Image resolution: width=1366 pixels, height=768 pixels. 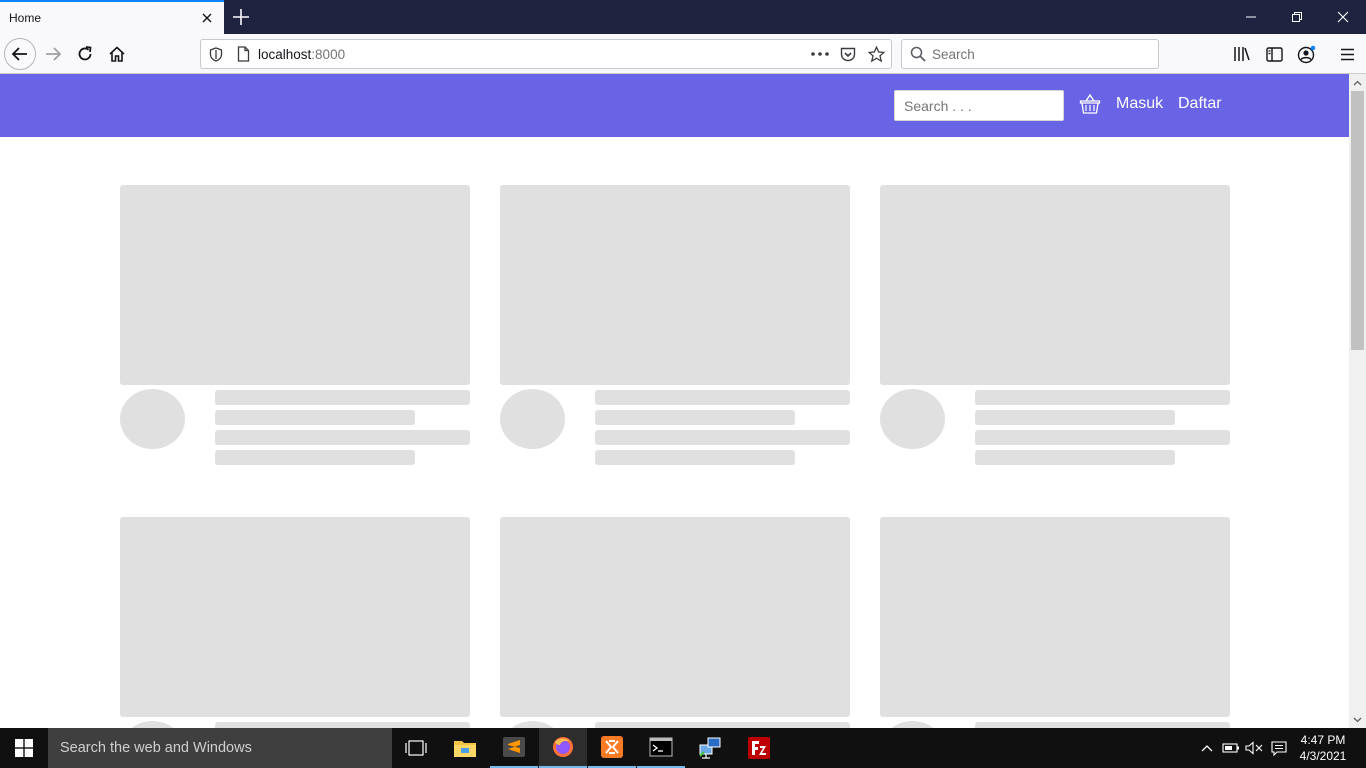 I want to click on file-explorer-icon, so click(x=465, y=748).